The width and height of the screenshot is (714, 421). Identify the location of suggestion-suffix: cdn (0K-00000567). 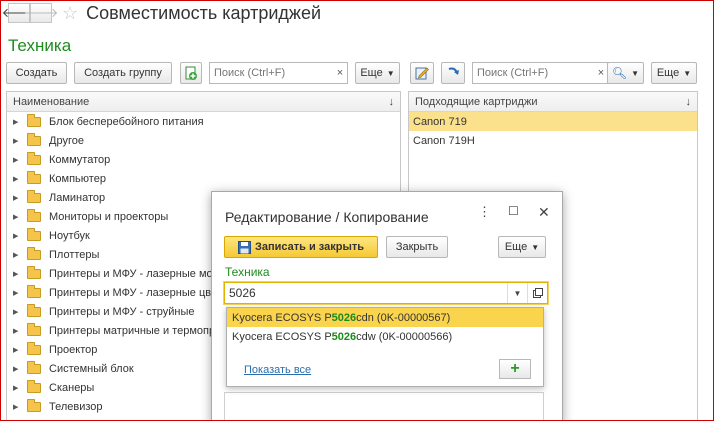
(403, 317).